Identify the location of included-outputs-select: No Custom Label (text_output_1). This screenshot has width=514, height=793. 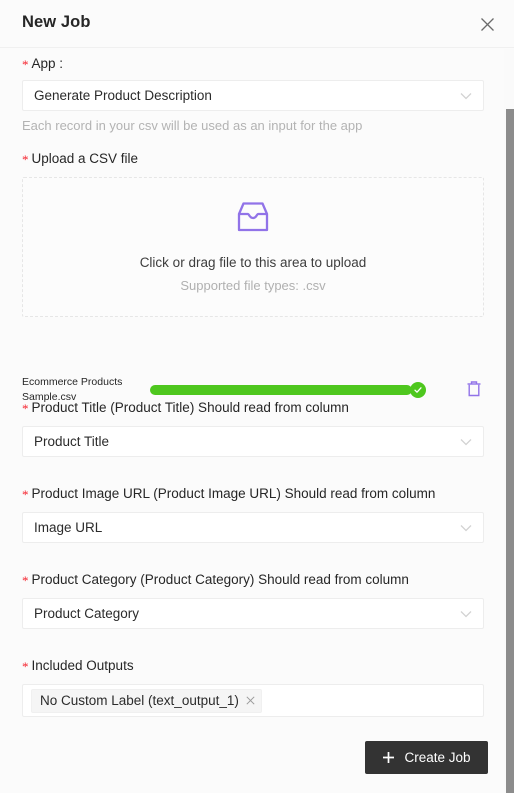
(253, 700).